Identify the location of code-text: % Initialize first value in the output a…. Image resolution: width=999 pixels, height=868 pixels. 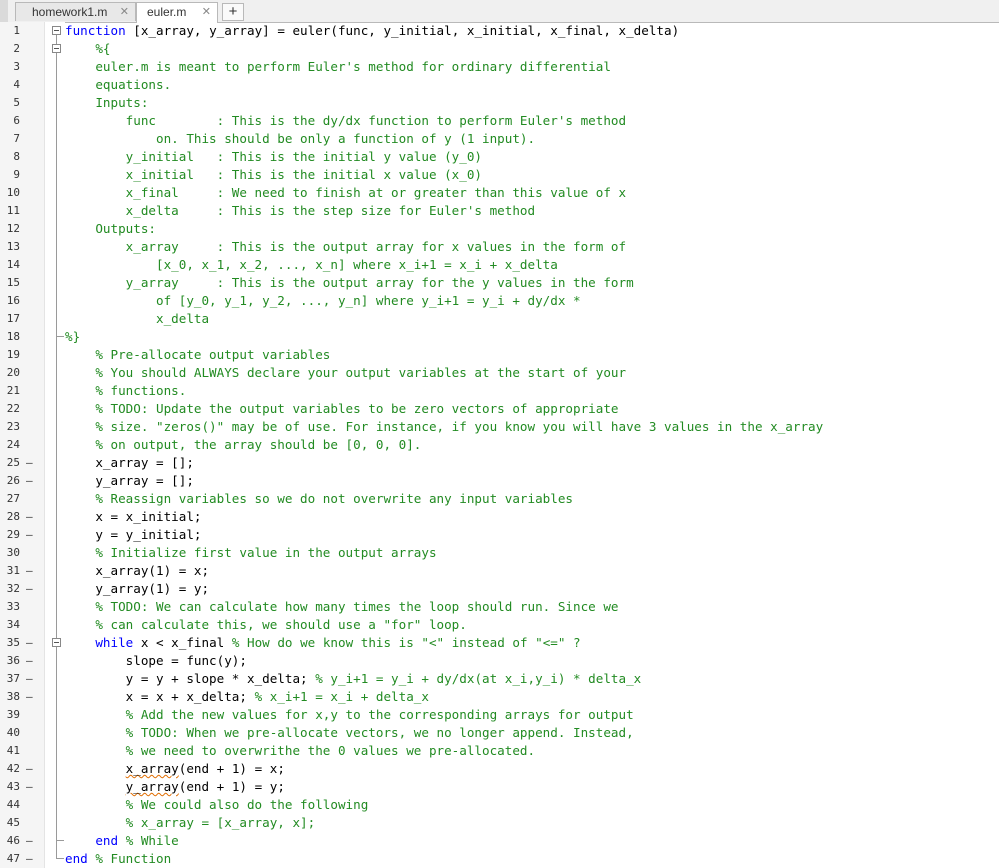
(250, 553).